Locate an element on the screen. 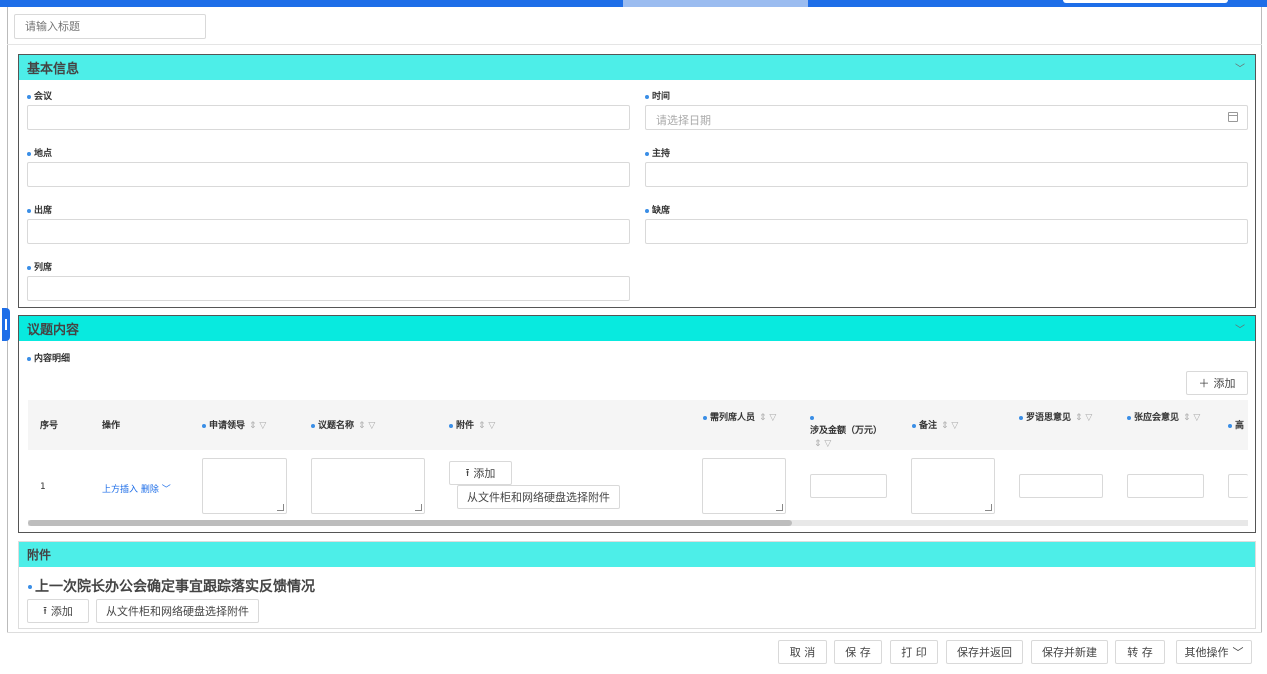 The height and width of the screenshot is (674, 1267). agenda-header: 议题内容 ﹀ is located at coordinates (637, 328).